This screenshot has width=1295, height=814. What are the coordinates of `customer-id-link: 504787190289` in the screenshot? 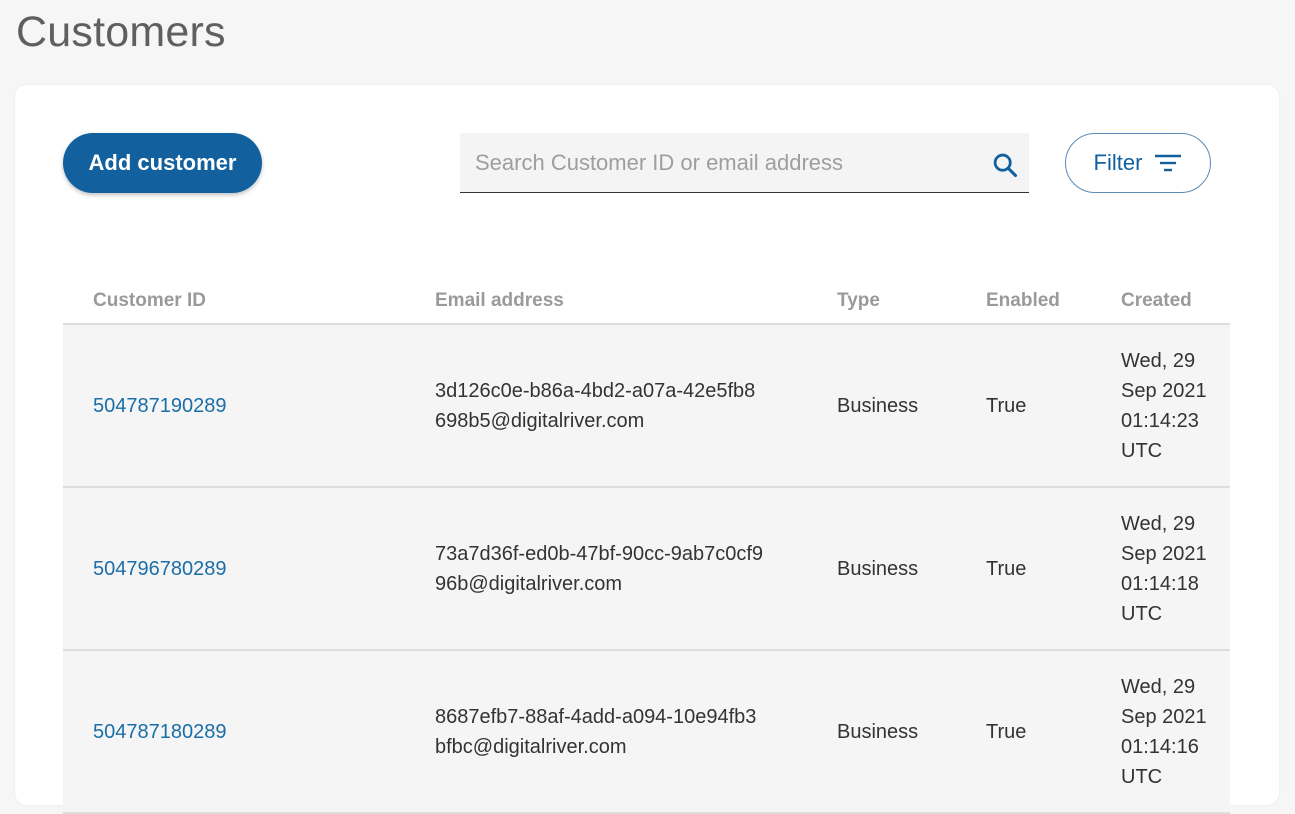 It's located at (159, 406).